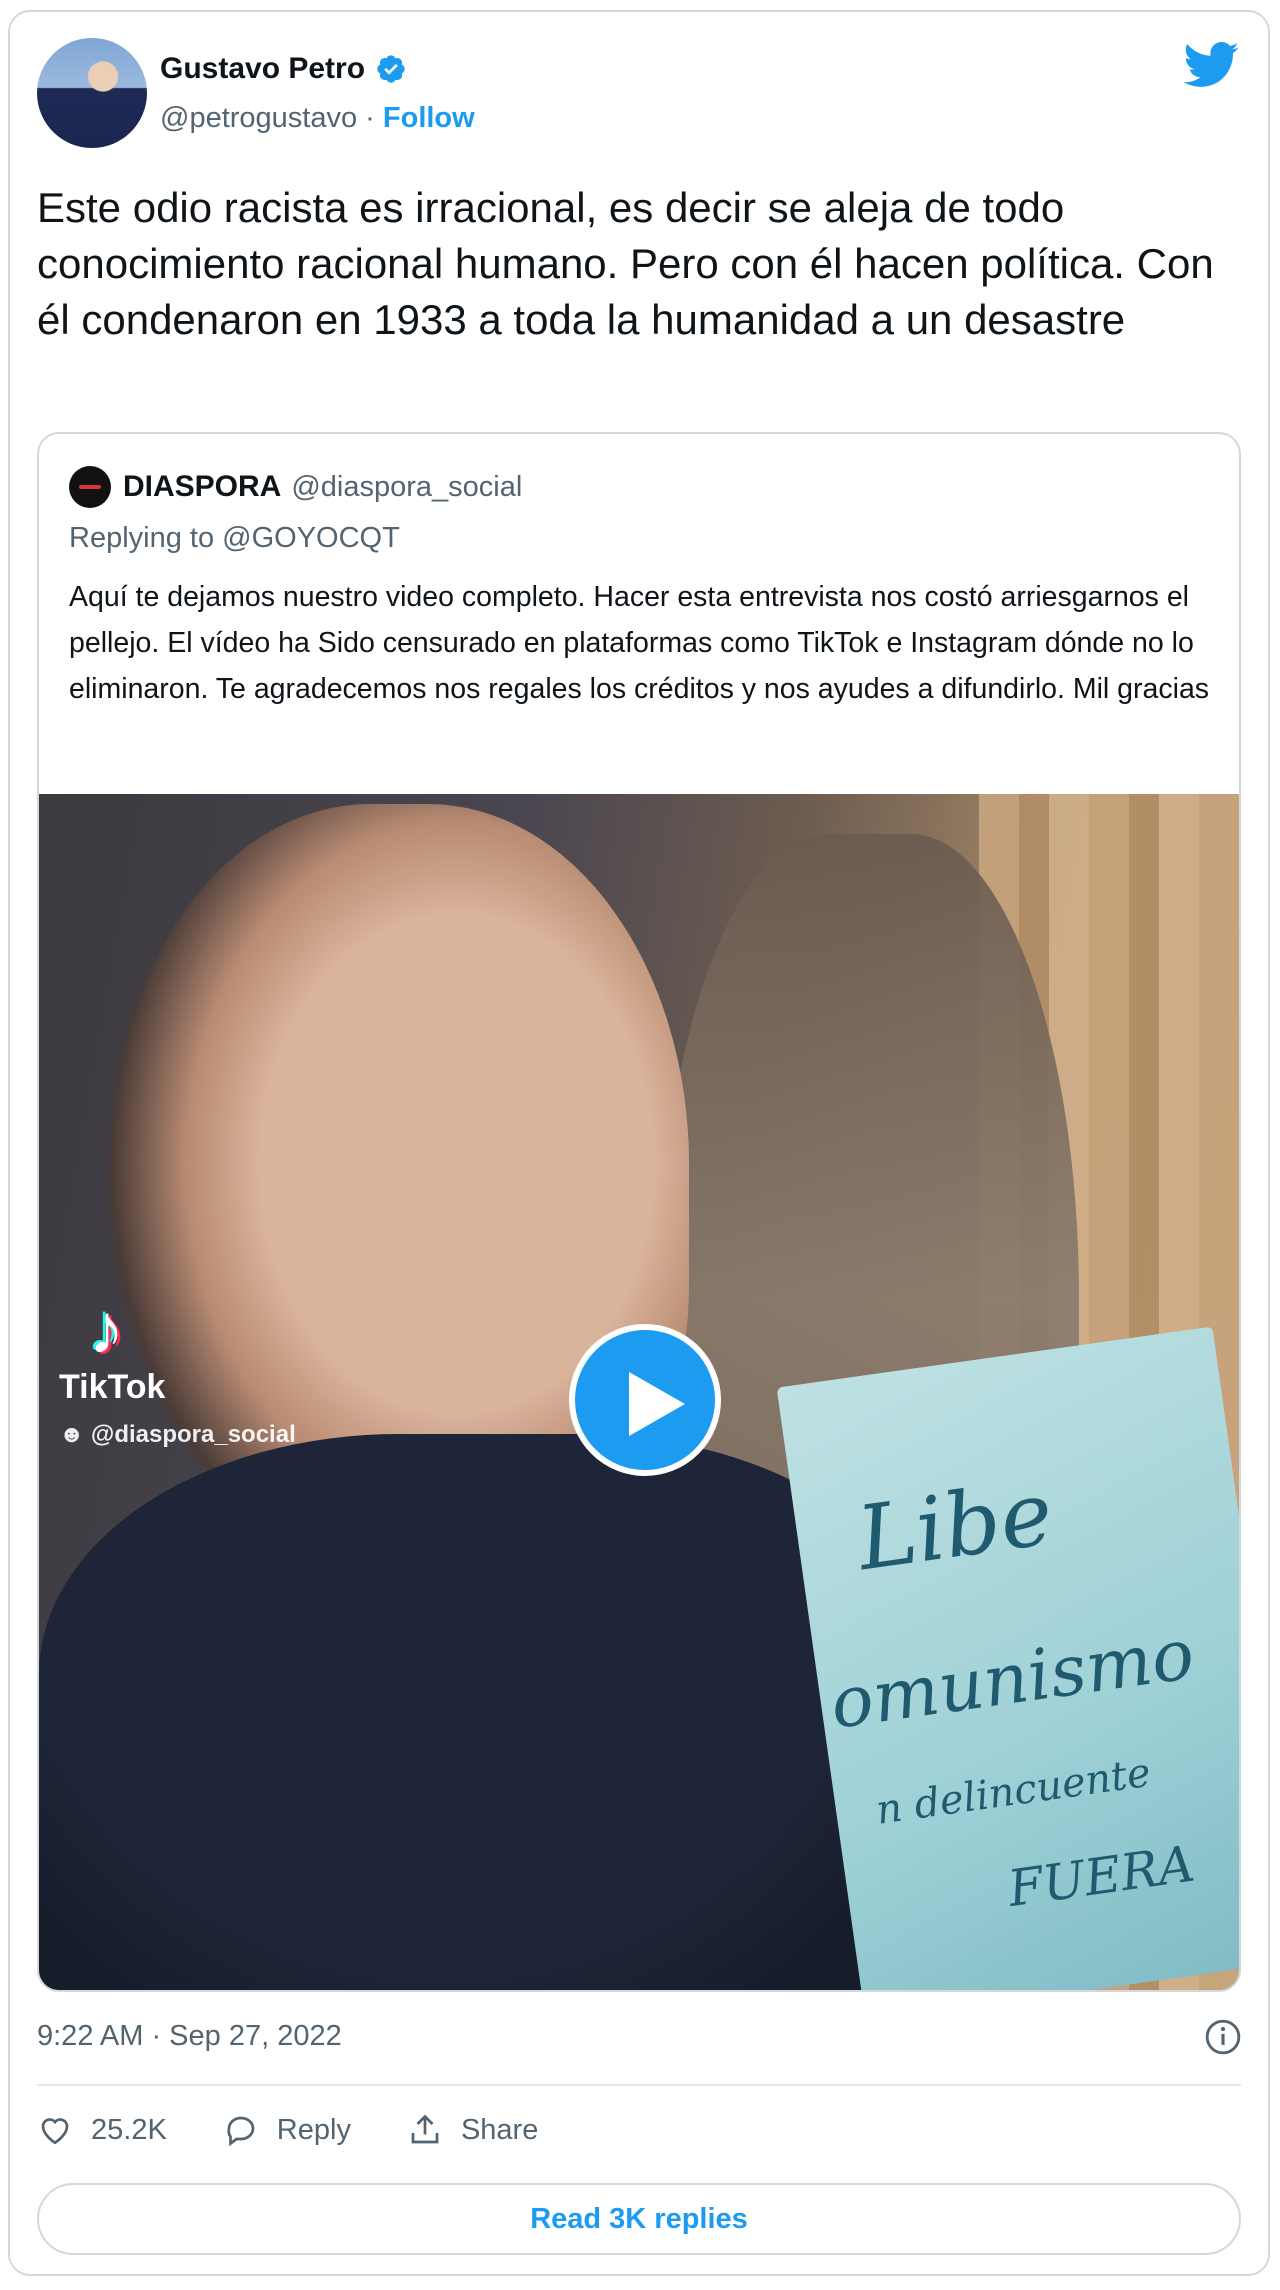 This screenshot has width=1280, height=2290. Describe the element at coordinates (639, 2219) in the screenshot. I see `read-replies-button: Read 3K replies` at that location.